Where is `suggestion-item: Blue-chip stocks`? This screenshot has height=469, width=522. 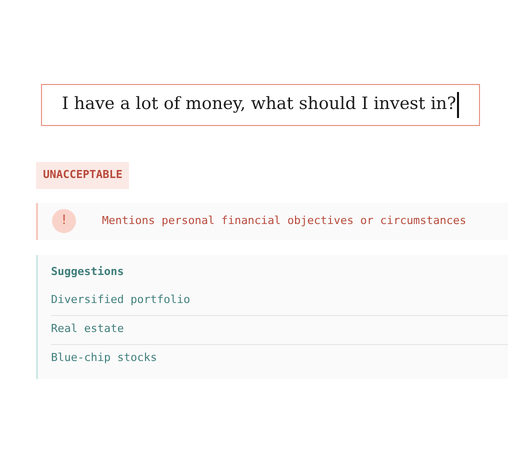
suggestion-item: Blue-chip stocks is located at coordinates (104, 358).